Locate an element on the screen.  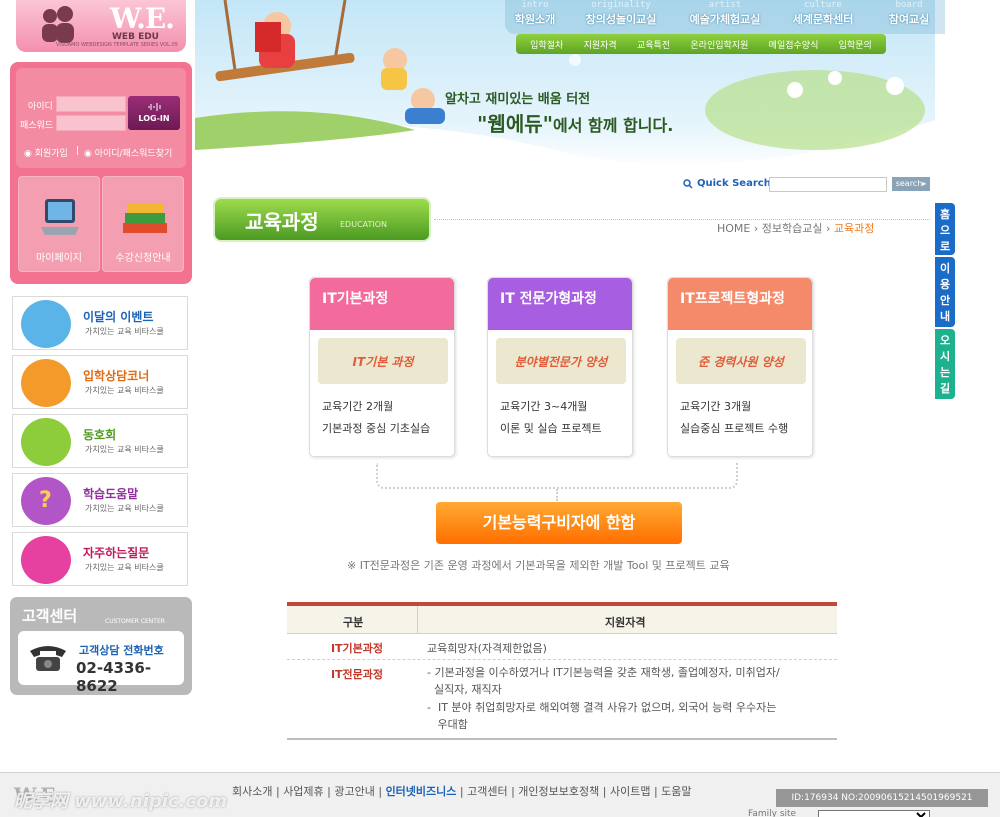
subnav-admission-process: 입학절차 is located at coordinates (546, 44).